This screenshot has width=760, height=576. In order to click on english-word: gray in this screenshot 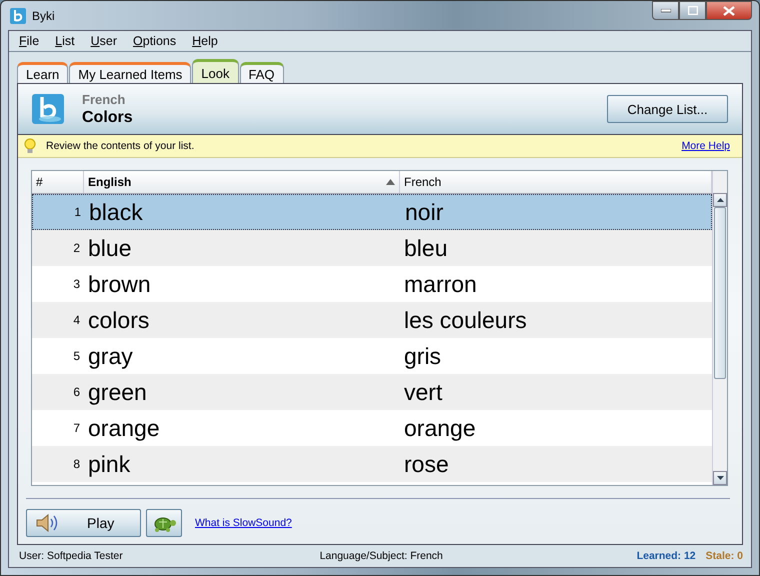, I will do `click(110, 356)`.